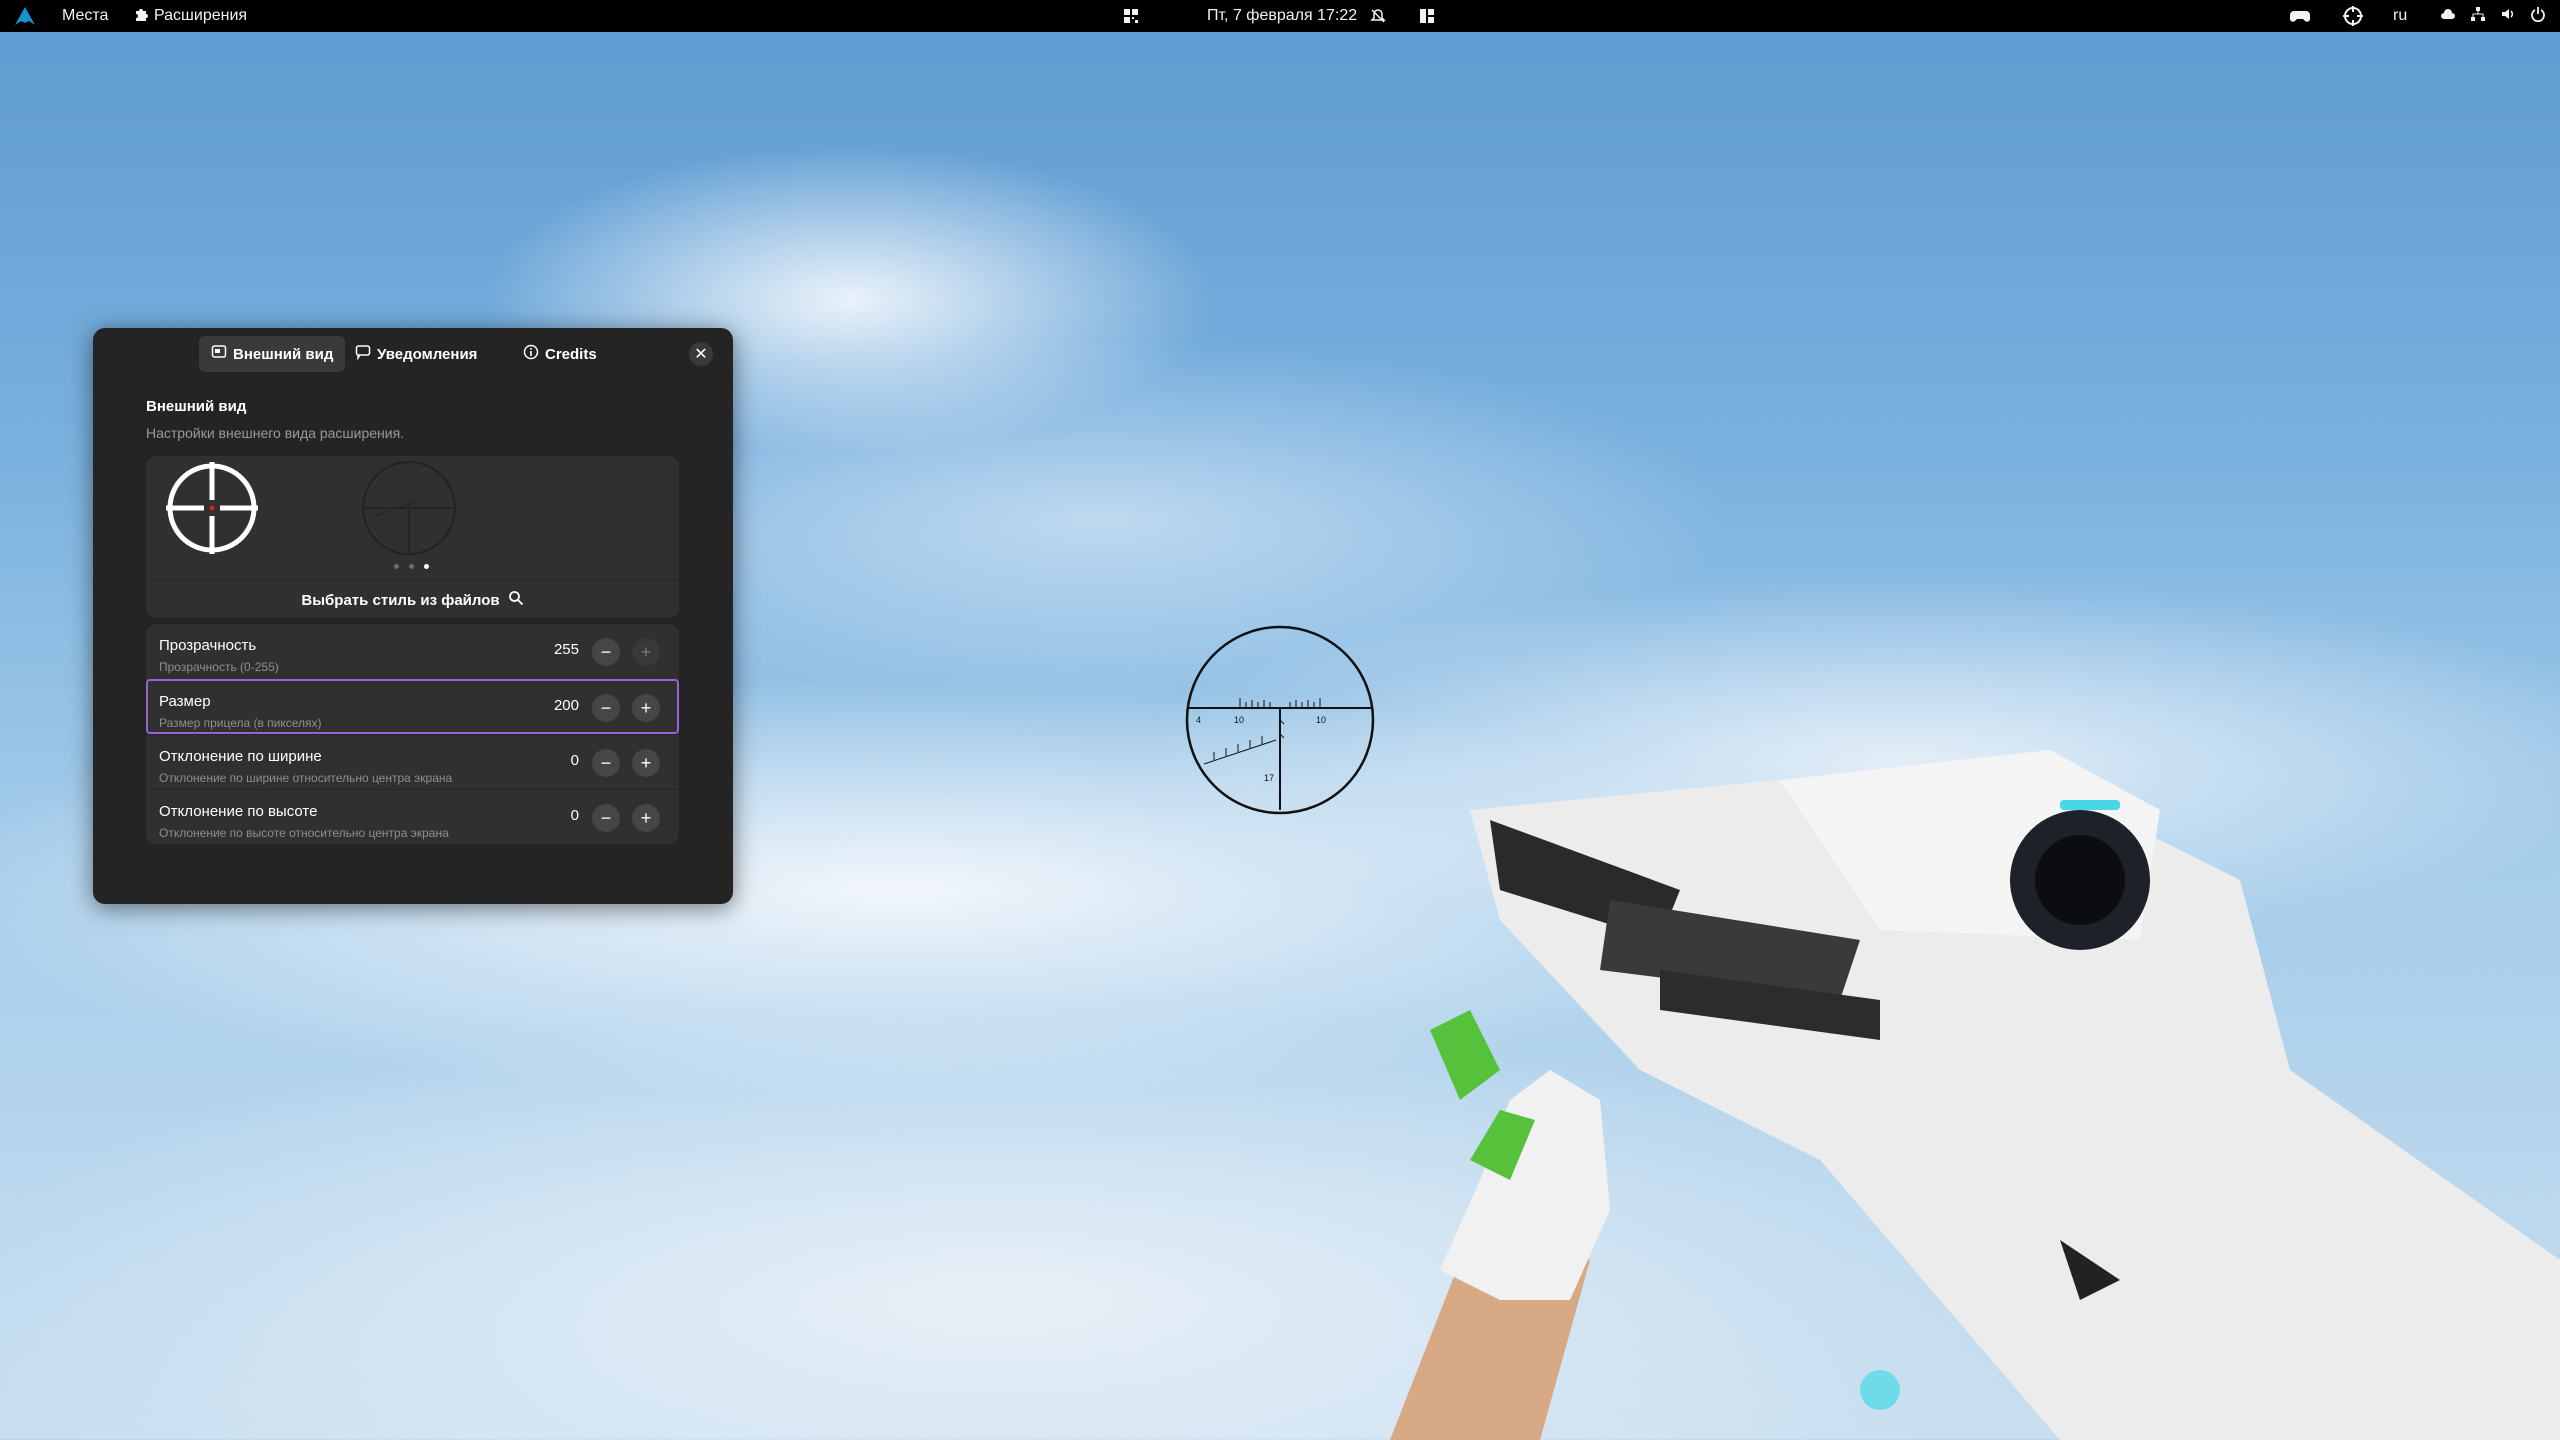 This screenshot has height=1440, width=2560. I want to click on tab-credits: Credits, so click(560, 354).